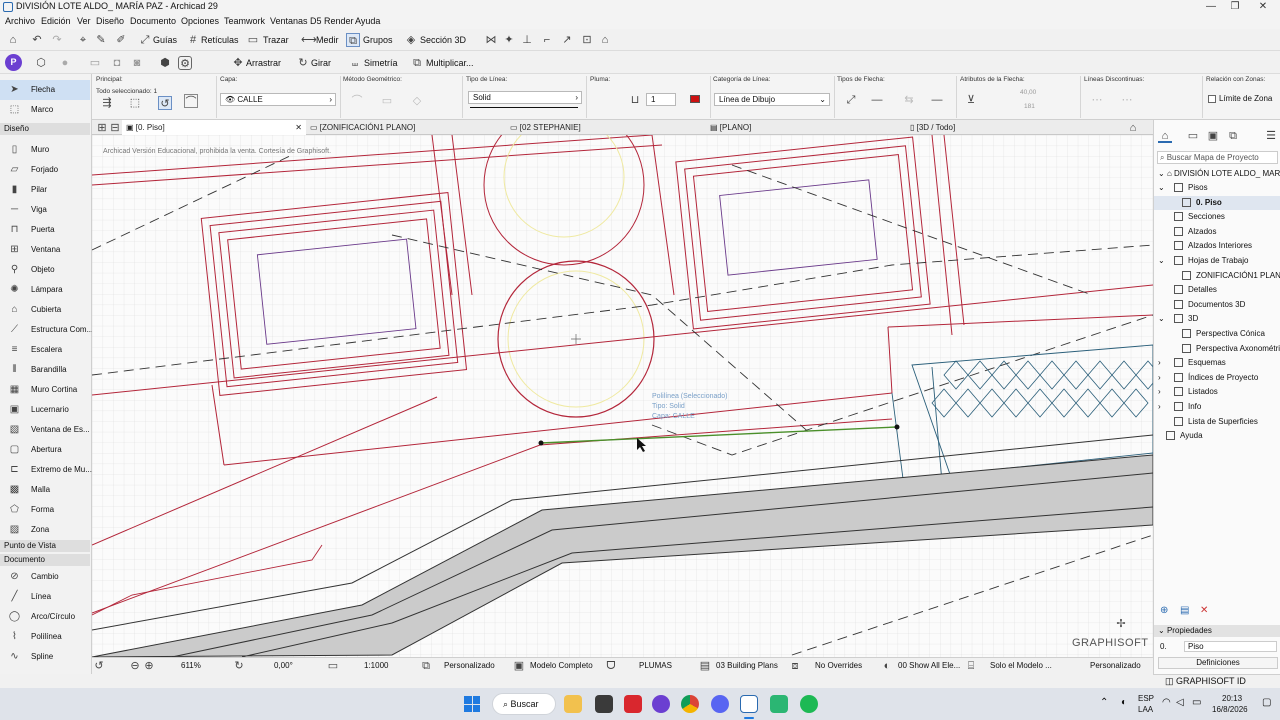 This screenshot has width=1280, height=720. Describe the element at coordinates (1217, 334) in the screenshot. I see `nav-item-10: Perspectiva Cónica` at that location.